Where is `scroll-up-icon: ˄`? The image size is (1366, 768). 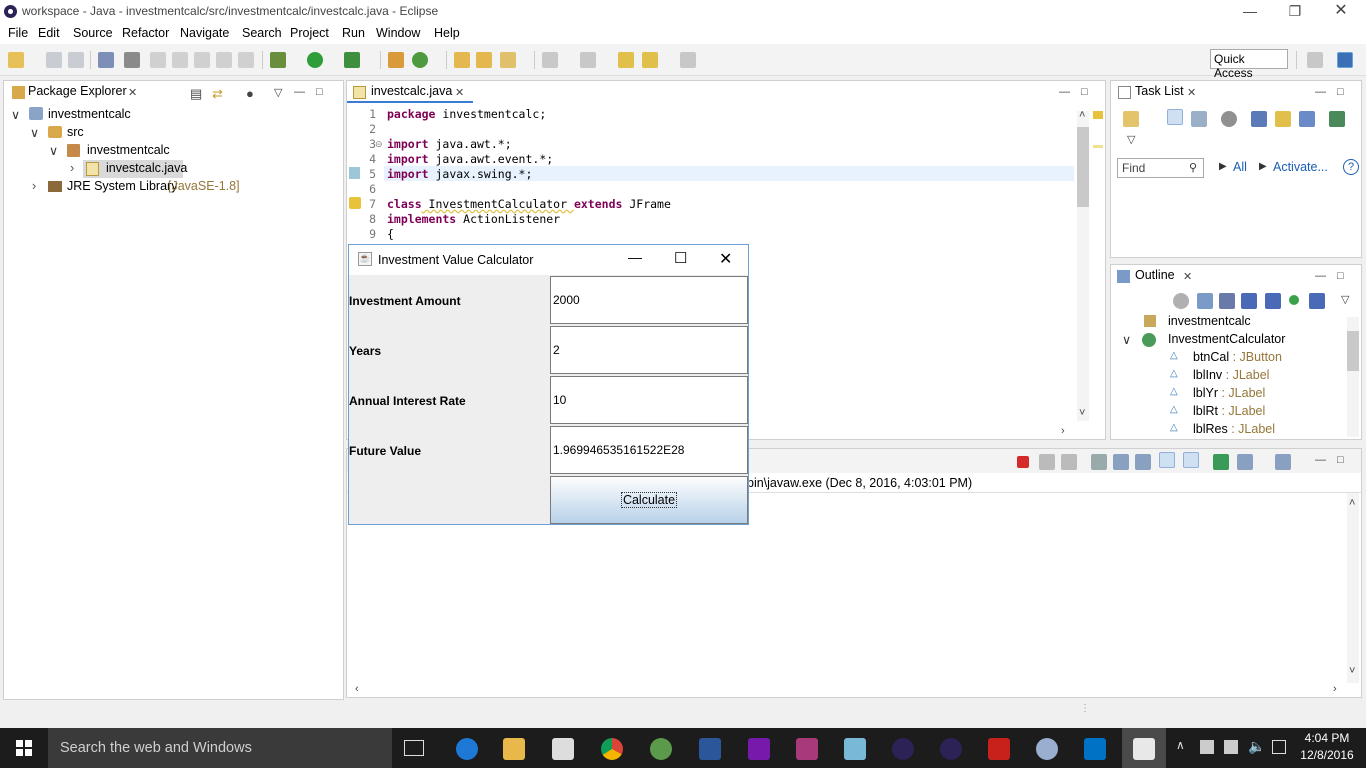 scroll-up-icon: ˄ is located at coordinates (1082, 115).